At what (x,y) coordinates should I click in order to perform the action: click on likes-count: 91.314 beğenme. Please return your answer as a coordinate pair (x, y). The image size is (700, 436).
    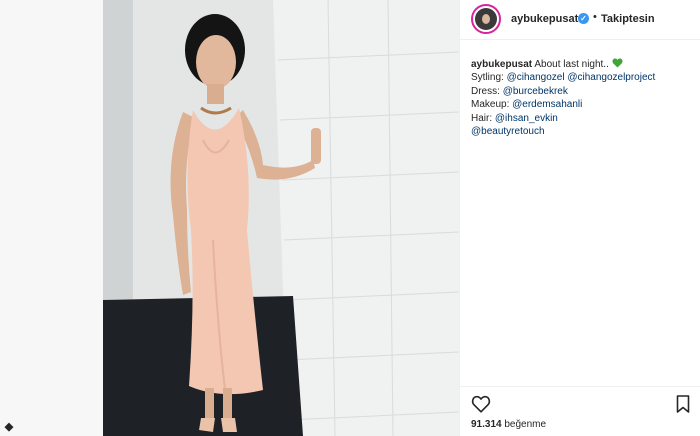
    Looking at the image, I should click on (508, 424).